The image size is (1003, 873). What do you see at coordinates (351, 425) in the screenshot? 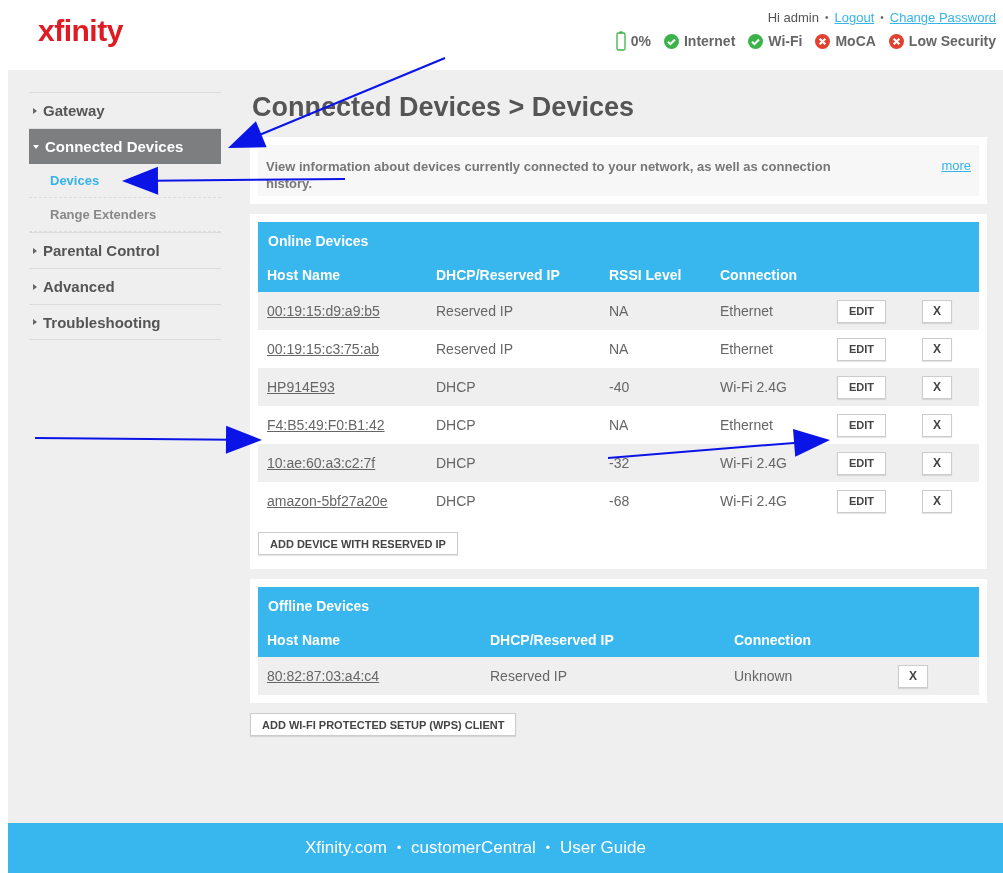
I see `host-link: F4:B5:49:F0:B1:42` at bounding box center [351, 425].